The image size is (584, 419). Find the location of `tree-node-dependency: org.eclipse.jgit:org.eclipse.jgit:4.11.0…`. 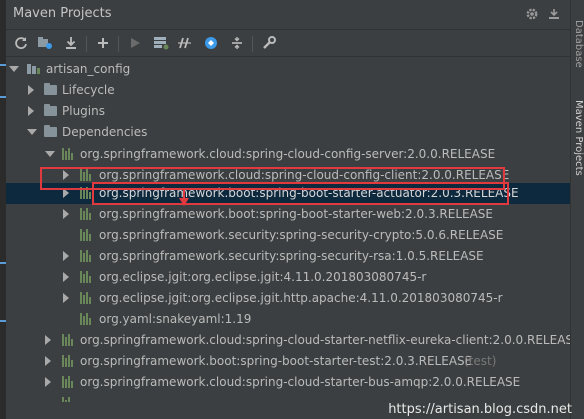

tree-node-dependency: org.eclipse.jgit:org.eclipse.jgit:4.11.0… is located at coordinates (288, 277).